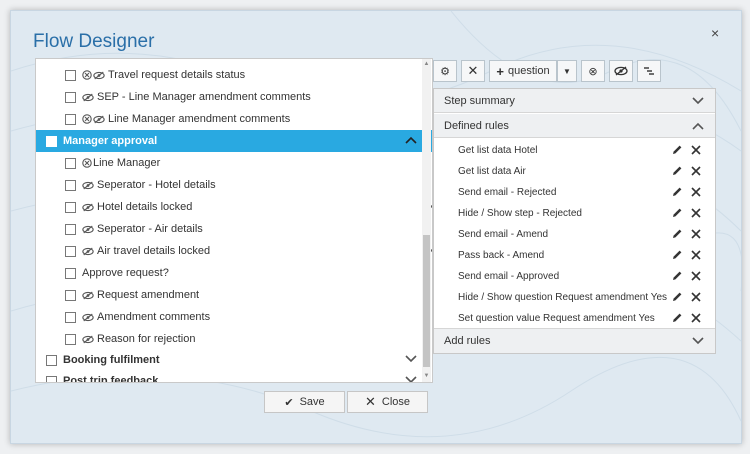 The height and width of the screenshot is (454, 750). Describe the element at coordinates (411, 140) in the screenshot. I see `chevron-up-icon` at that location.